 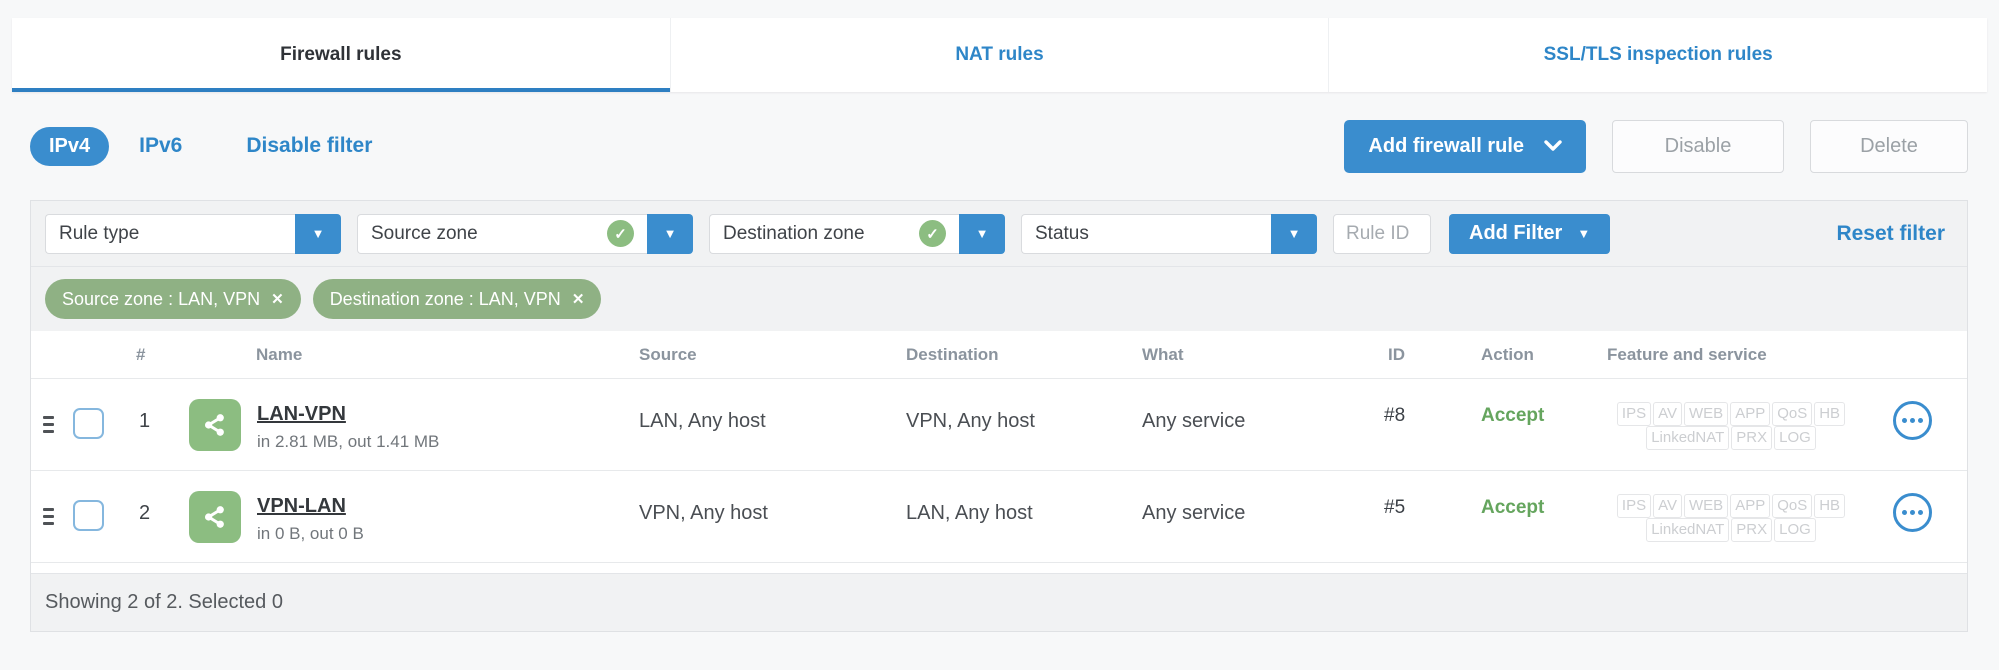 What do you see at coordinates (348, 441) in the screenshot?
I see `rule-traffic-stats: in 2.81 MB, out 1.41 MB` at bounding box center [348, 441].